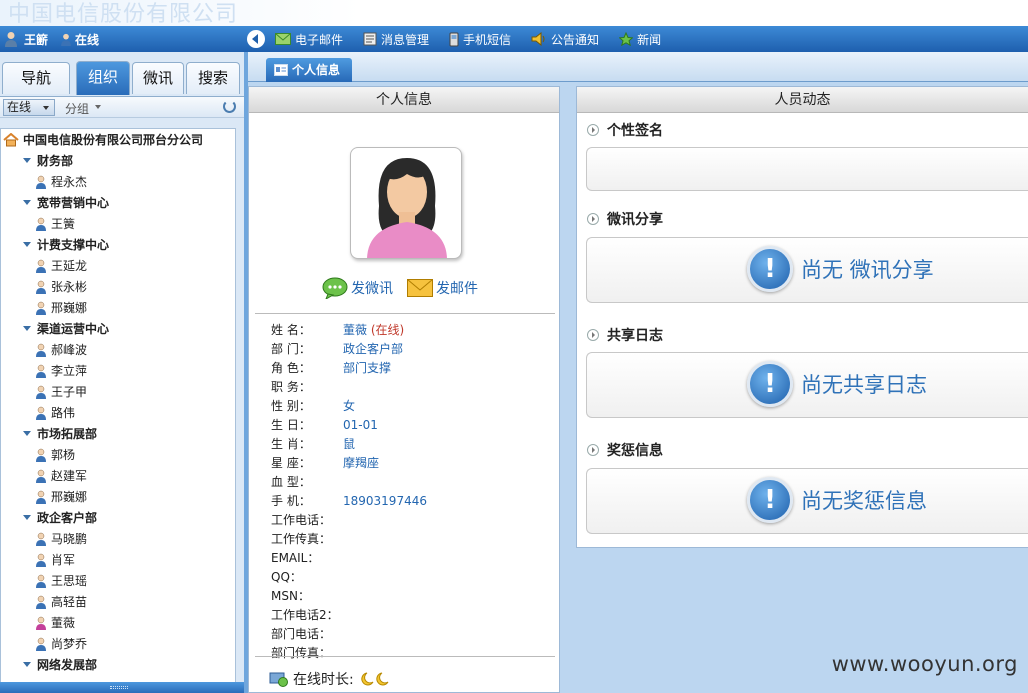 This screenshot has width=1028, height=693. I want to click on user-status: 在线, so click(79, 39).